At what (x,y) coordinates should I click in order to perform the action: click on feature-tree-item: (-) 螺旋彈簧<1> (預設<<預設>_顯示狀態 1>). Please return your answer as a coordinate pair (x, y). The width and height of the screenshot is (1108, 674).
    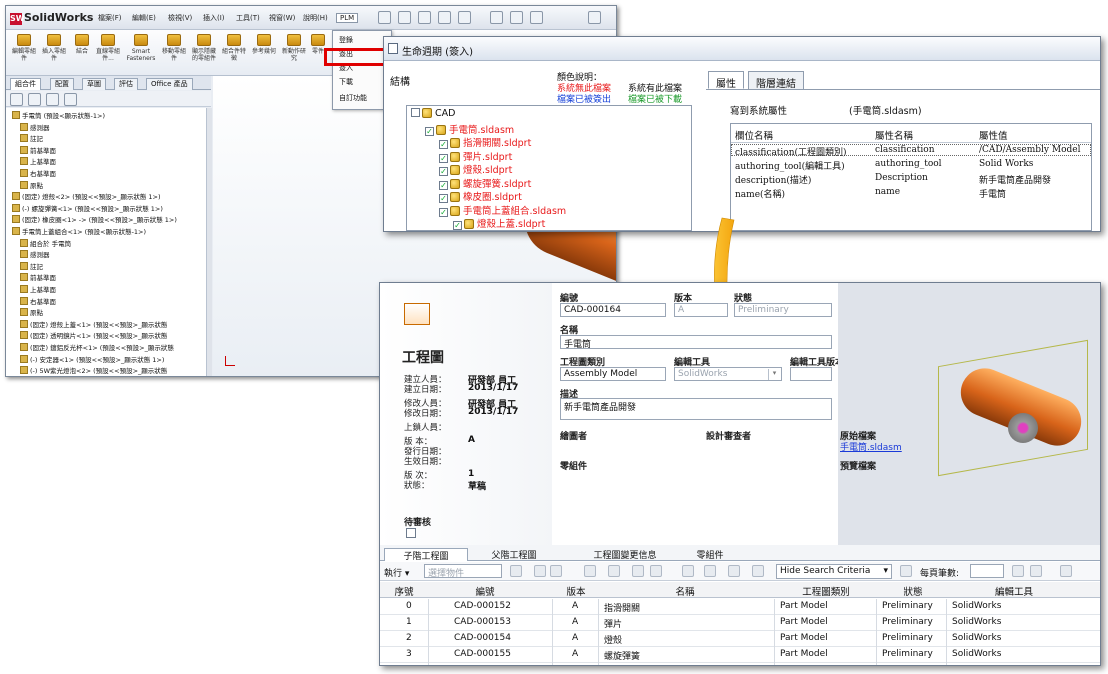
    Looking at the image, I should click on (87, 208).